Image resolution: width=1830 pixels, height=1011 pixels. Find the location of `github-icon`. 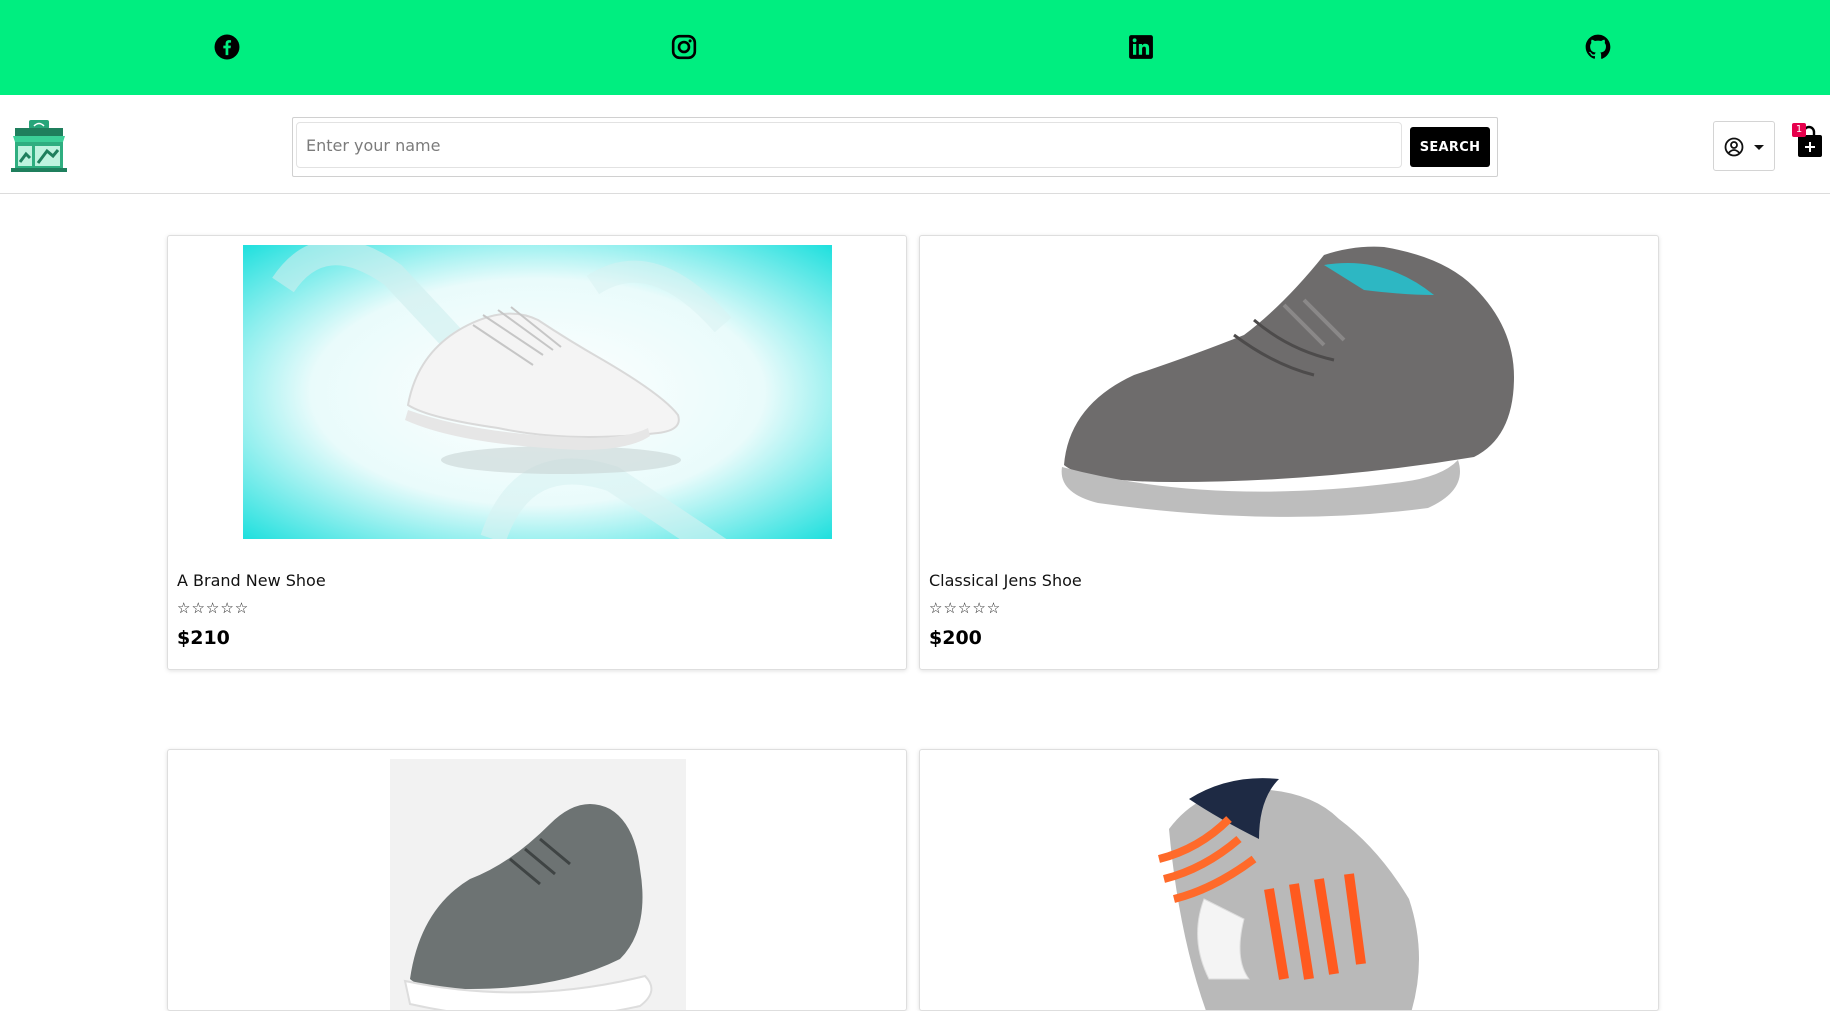

github-icon is located at coordinates (1598, 46).